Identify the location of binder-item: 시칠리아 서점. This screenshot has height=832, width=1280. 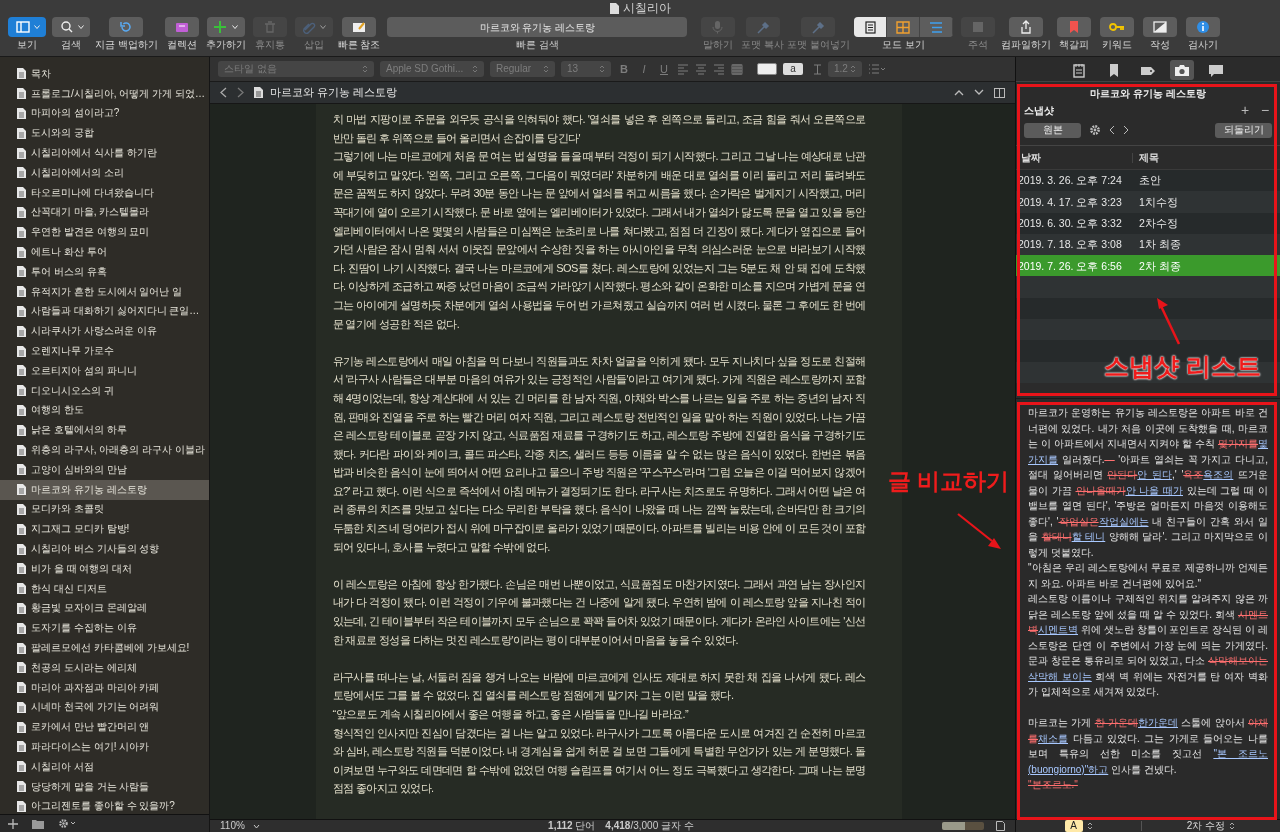
(104, 766).